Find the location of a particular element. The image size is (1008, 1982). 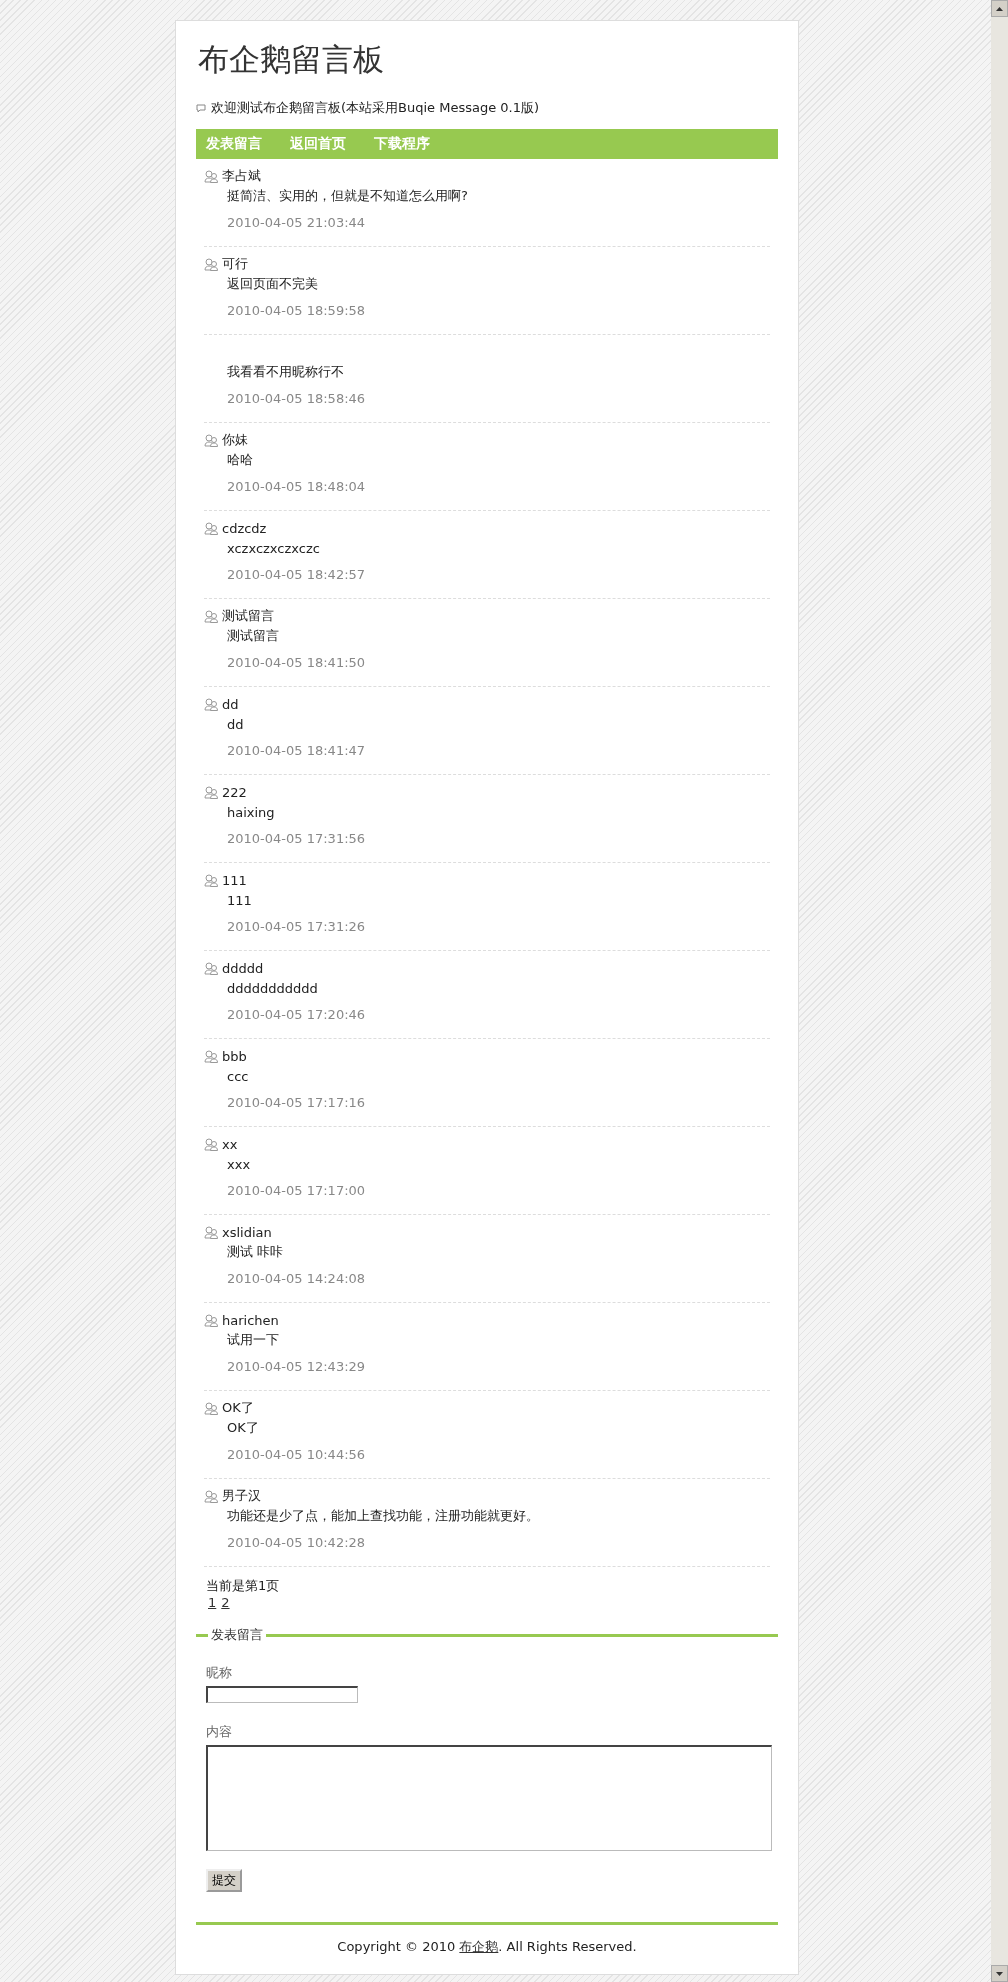

message-text: ddddddddddd is located at coordinates (272, 988).